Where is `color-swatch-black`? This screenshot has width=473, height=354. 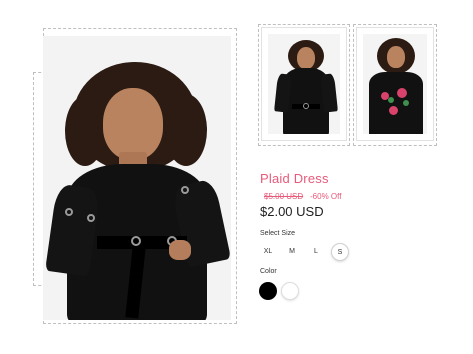 color-swatch-black is located at coordinates (268, 291).